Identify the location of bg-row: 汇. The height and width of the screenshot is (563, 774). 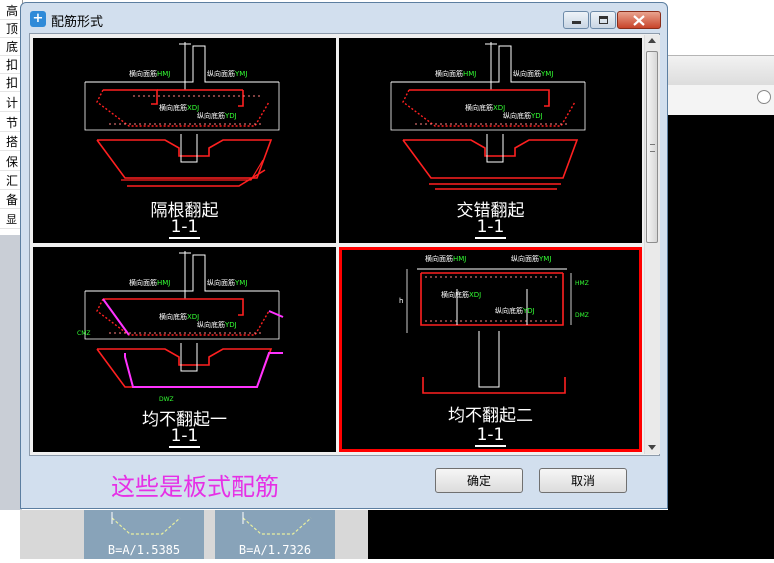
(10, 181).